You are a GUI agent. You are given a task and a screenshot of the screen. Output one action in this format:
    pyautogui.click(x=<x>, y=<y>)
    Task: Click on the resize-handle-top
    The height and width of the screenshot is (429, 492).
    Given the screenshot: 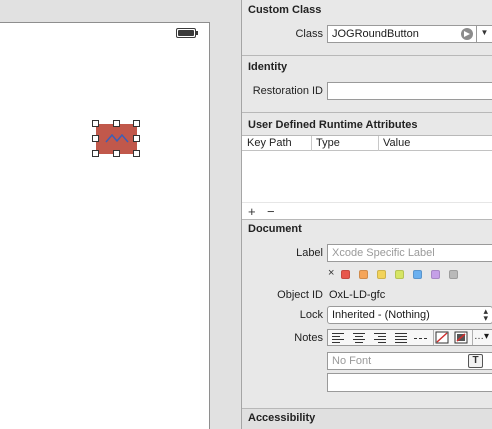 What is the action you would take?
    pyautogui.click(x=116, y=123)
    